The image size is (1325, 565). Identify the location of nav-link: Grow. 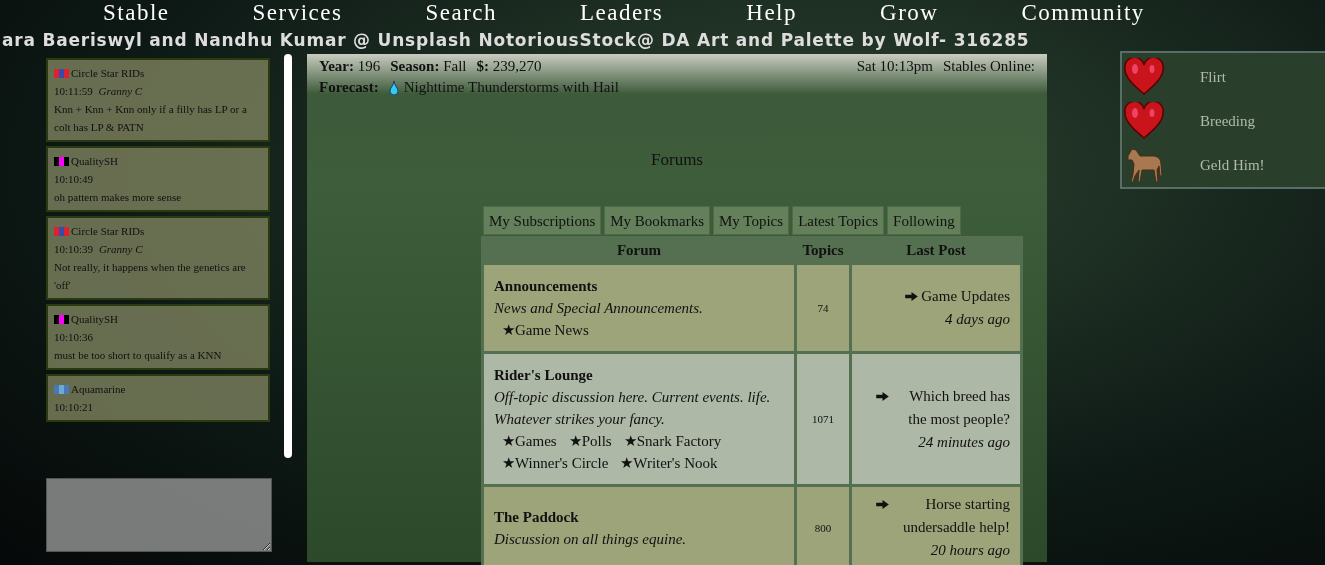
(909, 13).